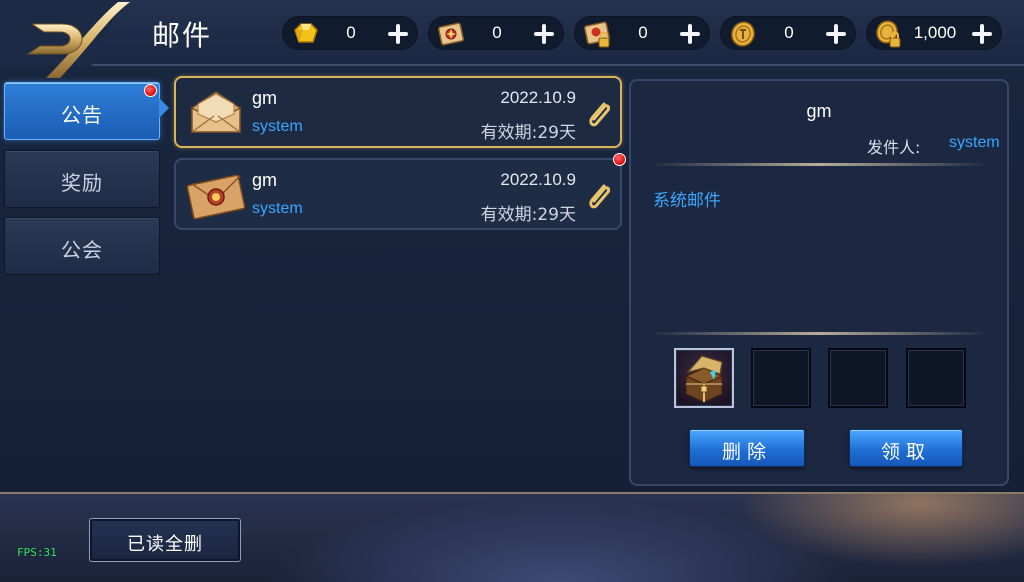  I want to click on treasure-chest-icon, so click(704, 379).